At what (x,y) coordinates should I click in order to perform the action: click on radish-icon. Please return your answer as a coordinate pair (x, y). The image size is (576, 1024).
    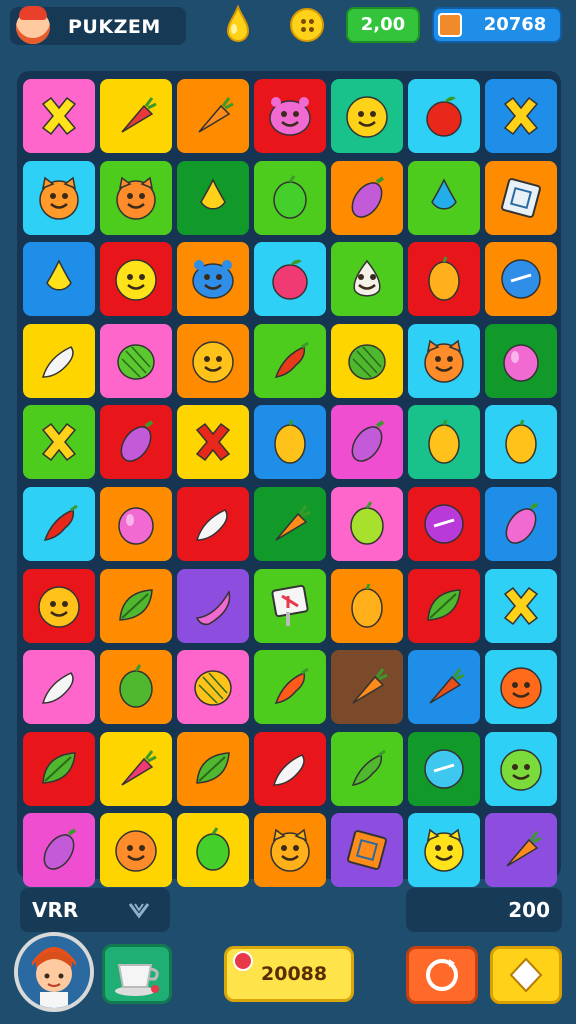
    Looking at the image, I should click on (213, 524).